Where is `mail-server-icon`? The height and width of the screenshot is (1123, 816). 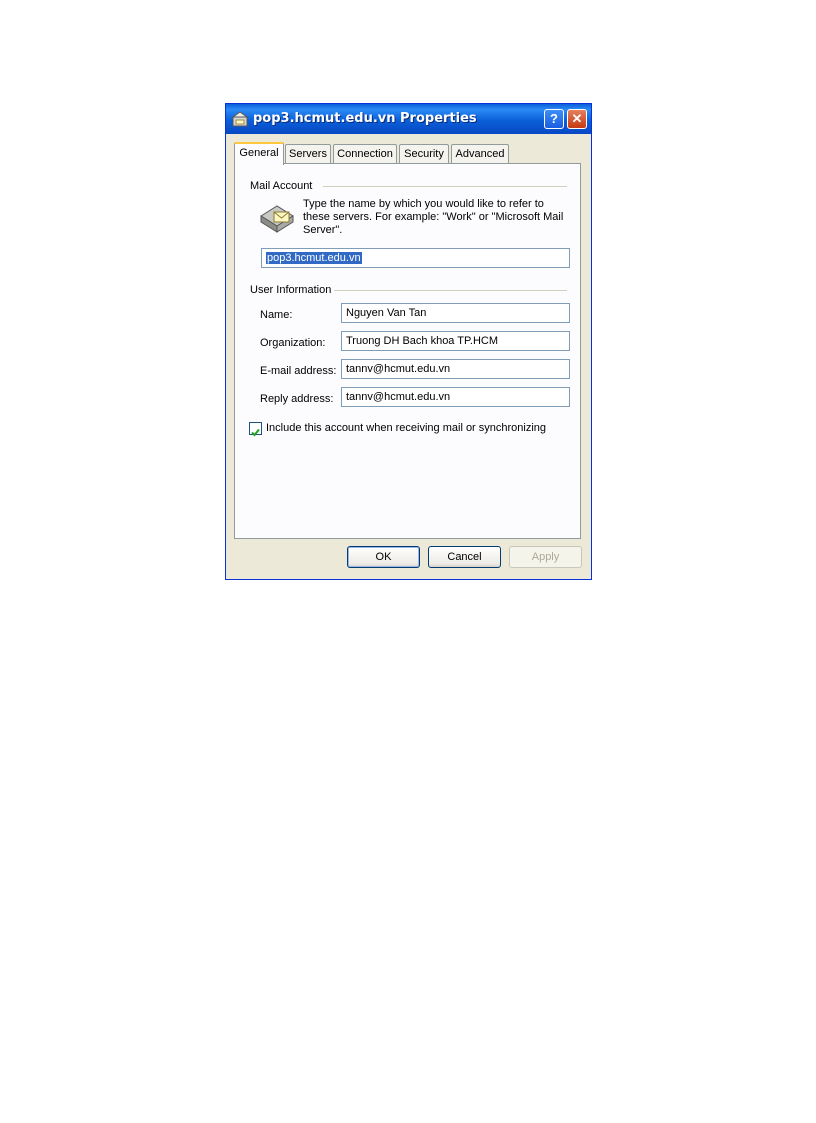 mail-server-icon is located at coordinates (240, 119).